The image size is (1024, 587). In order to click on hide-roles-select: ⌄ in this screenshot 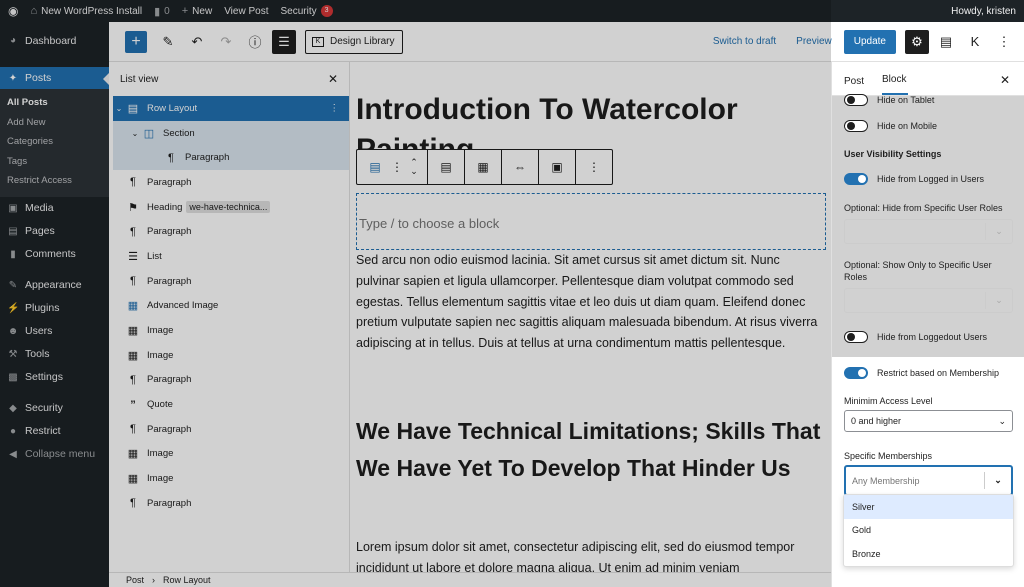, I will do `click(928, 231)`.